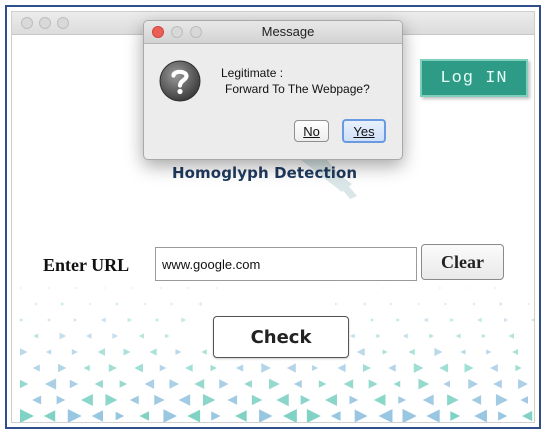 This screenshot has width=550, height=438. I want to click on clear-button: Clear, so click(462, 262).